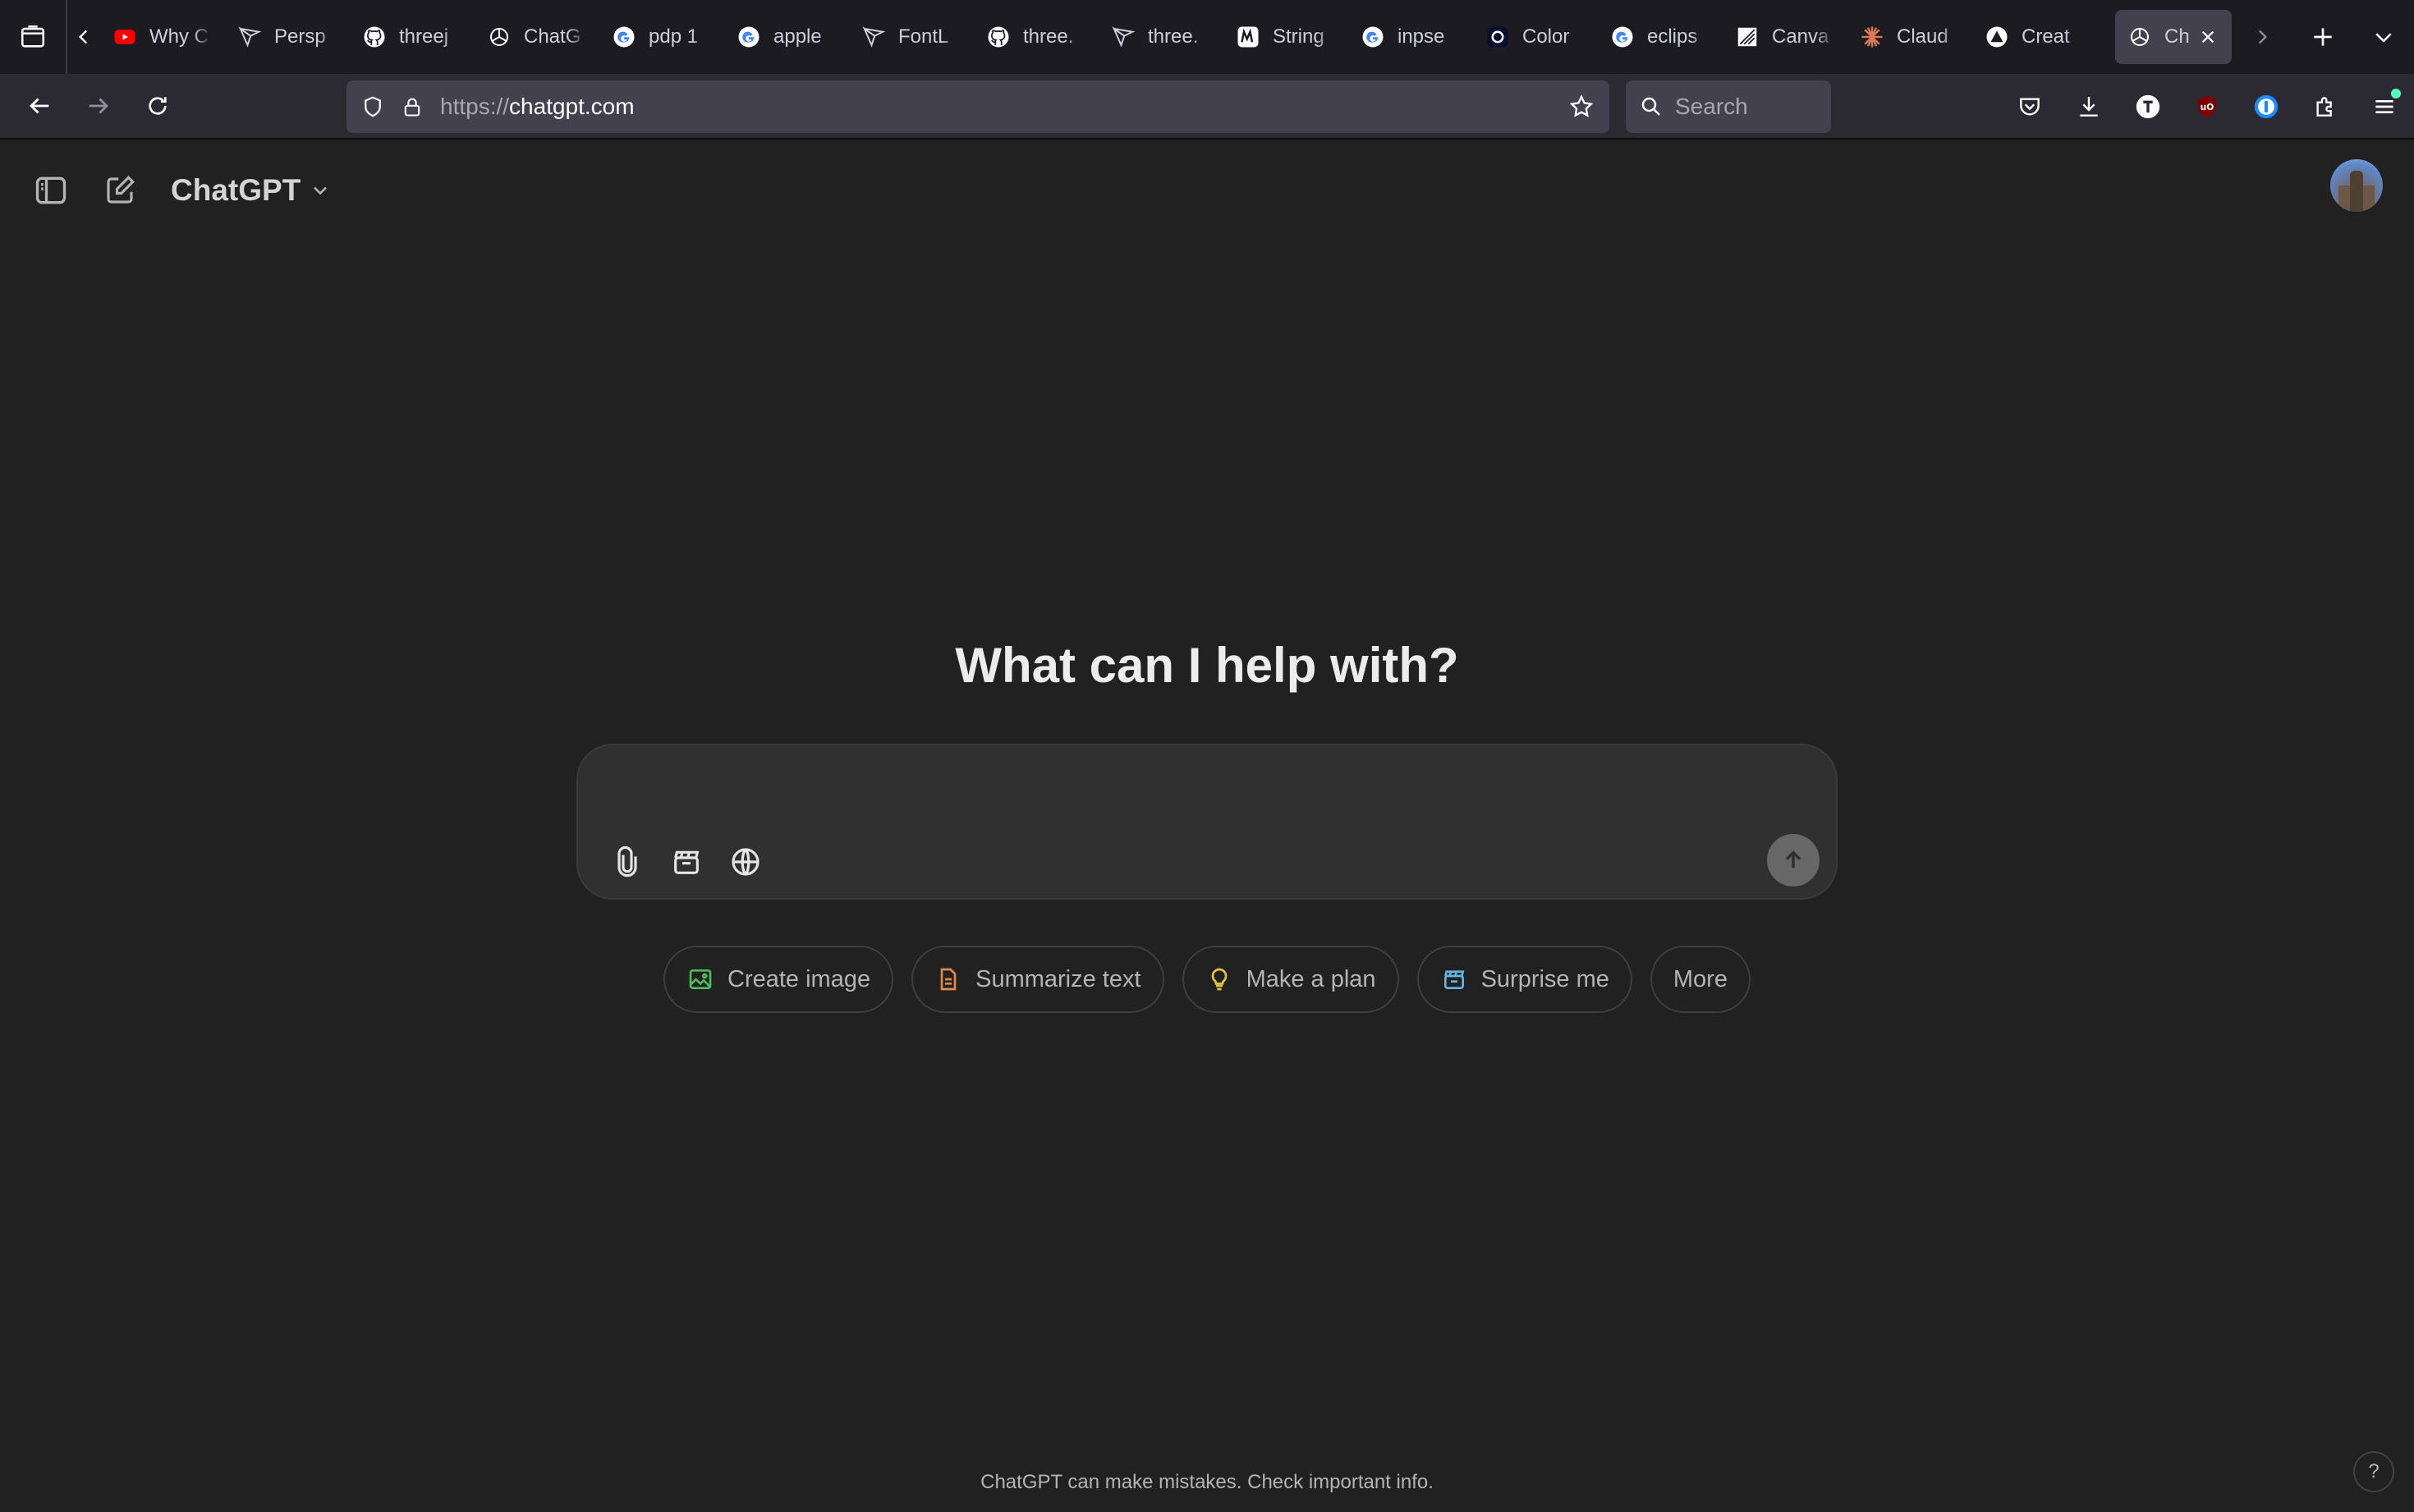  What do you see at coordinates (1923, 36) in the screenshot?
I see `tab-label: Claud` at bounding box center [1923, 36].